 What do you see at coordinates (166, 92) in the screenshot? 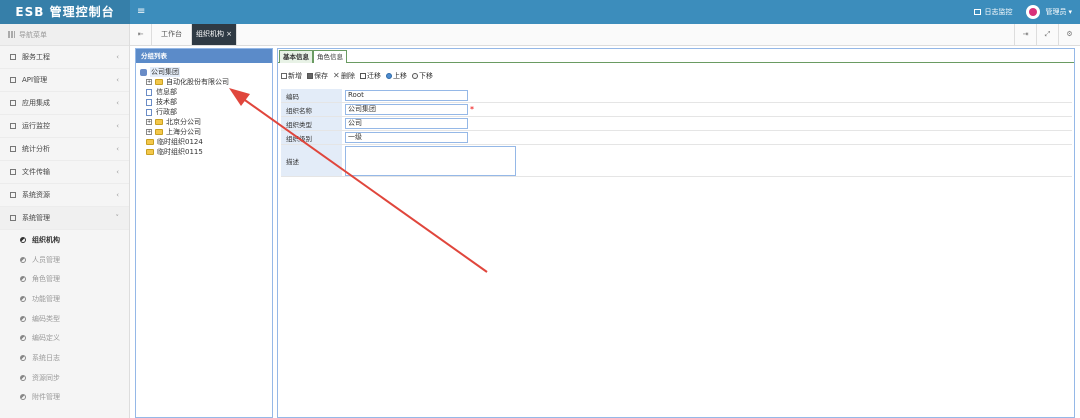
I see `tree-node-label: 信息部` at bounding box center [166, 92].